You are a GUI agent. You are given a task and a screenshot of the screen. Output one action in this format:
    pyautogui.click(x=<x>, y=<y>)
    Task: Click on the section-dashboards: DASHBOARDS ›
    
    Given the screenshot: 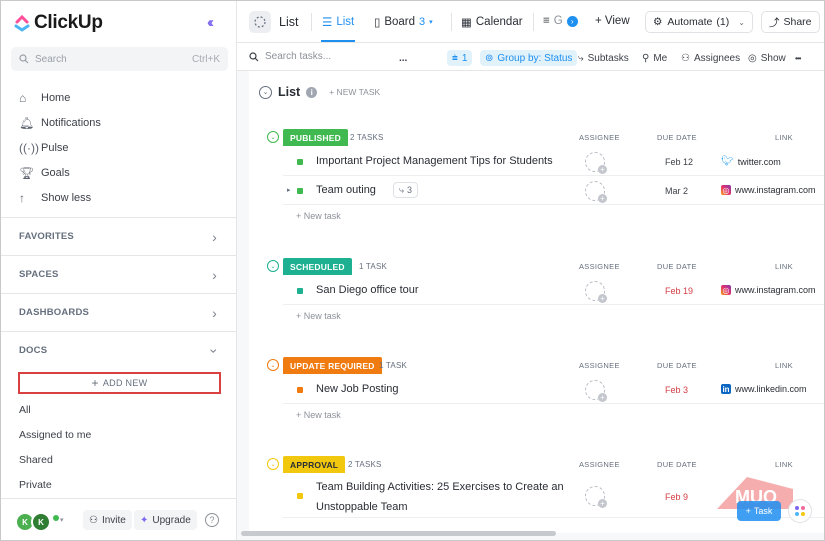 What is the action you would take?
    pyautogui.click(x=119, y=312)
    